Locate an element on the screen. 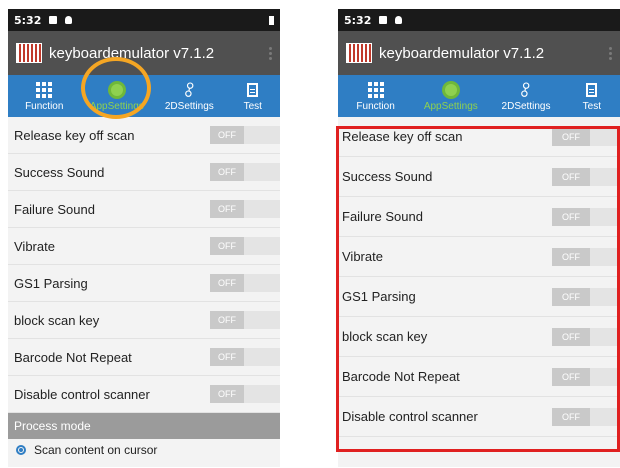 The width and height of the screenshot is (620, 468). tab-label: AppSettings is located at coordinates (450, 106).